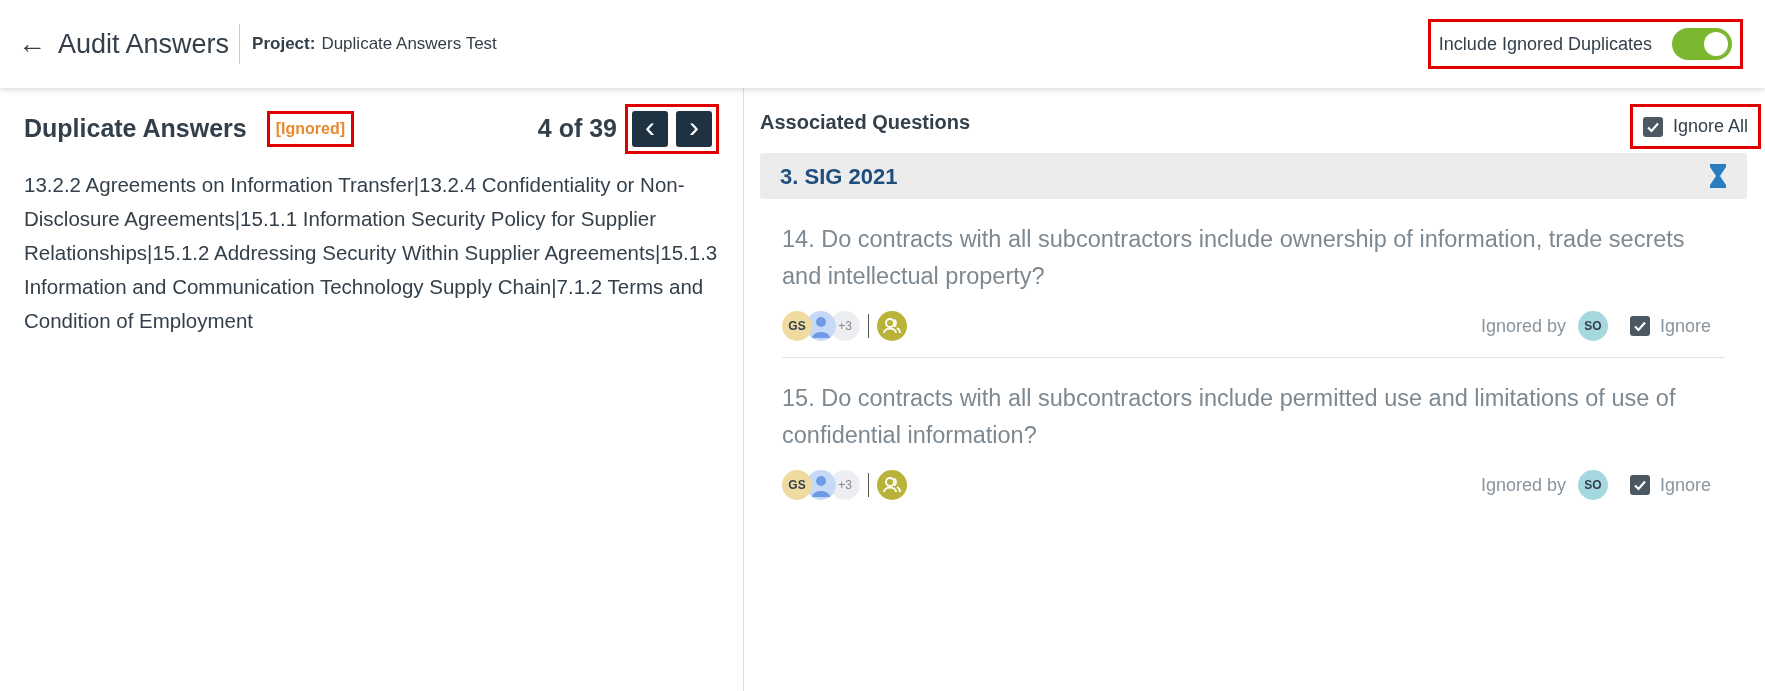  What do you see at coordinates (371, 253) in the screenshot?
I see `answer-text: 13.2.2 Agreements on Information Transfer|13.2.4 Confidentiality or Non-Disclosure Agreements|15.1.1 Information Security Policy for Supplier Relationships|15.1.2 Addressing Security Within Supplier Agreements|15.1.3 Information and Communication Technology Supply Chain|7.1.2 Terms and Condition of Employment` at bounding box center [371, 253].